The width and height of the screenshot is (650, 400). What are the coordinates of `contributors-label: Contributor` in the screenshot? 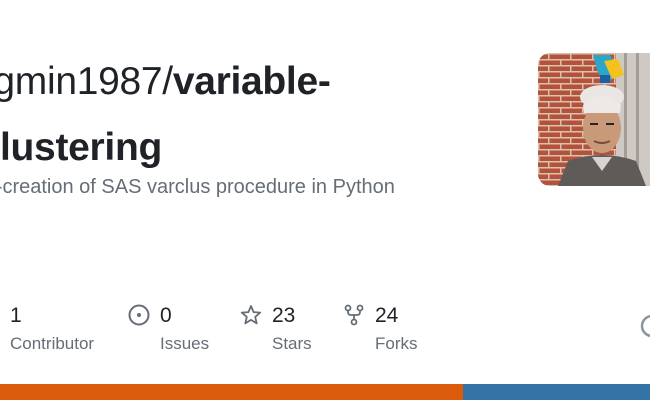 It's located at (52, 343).